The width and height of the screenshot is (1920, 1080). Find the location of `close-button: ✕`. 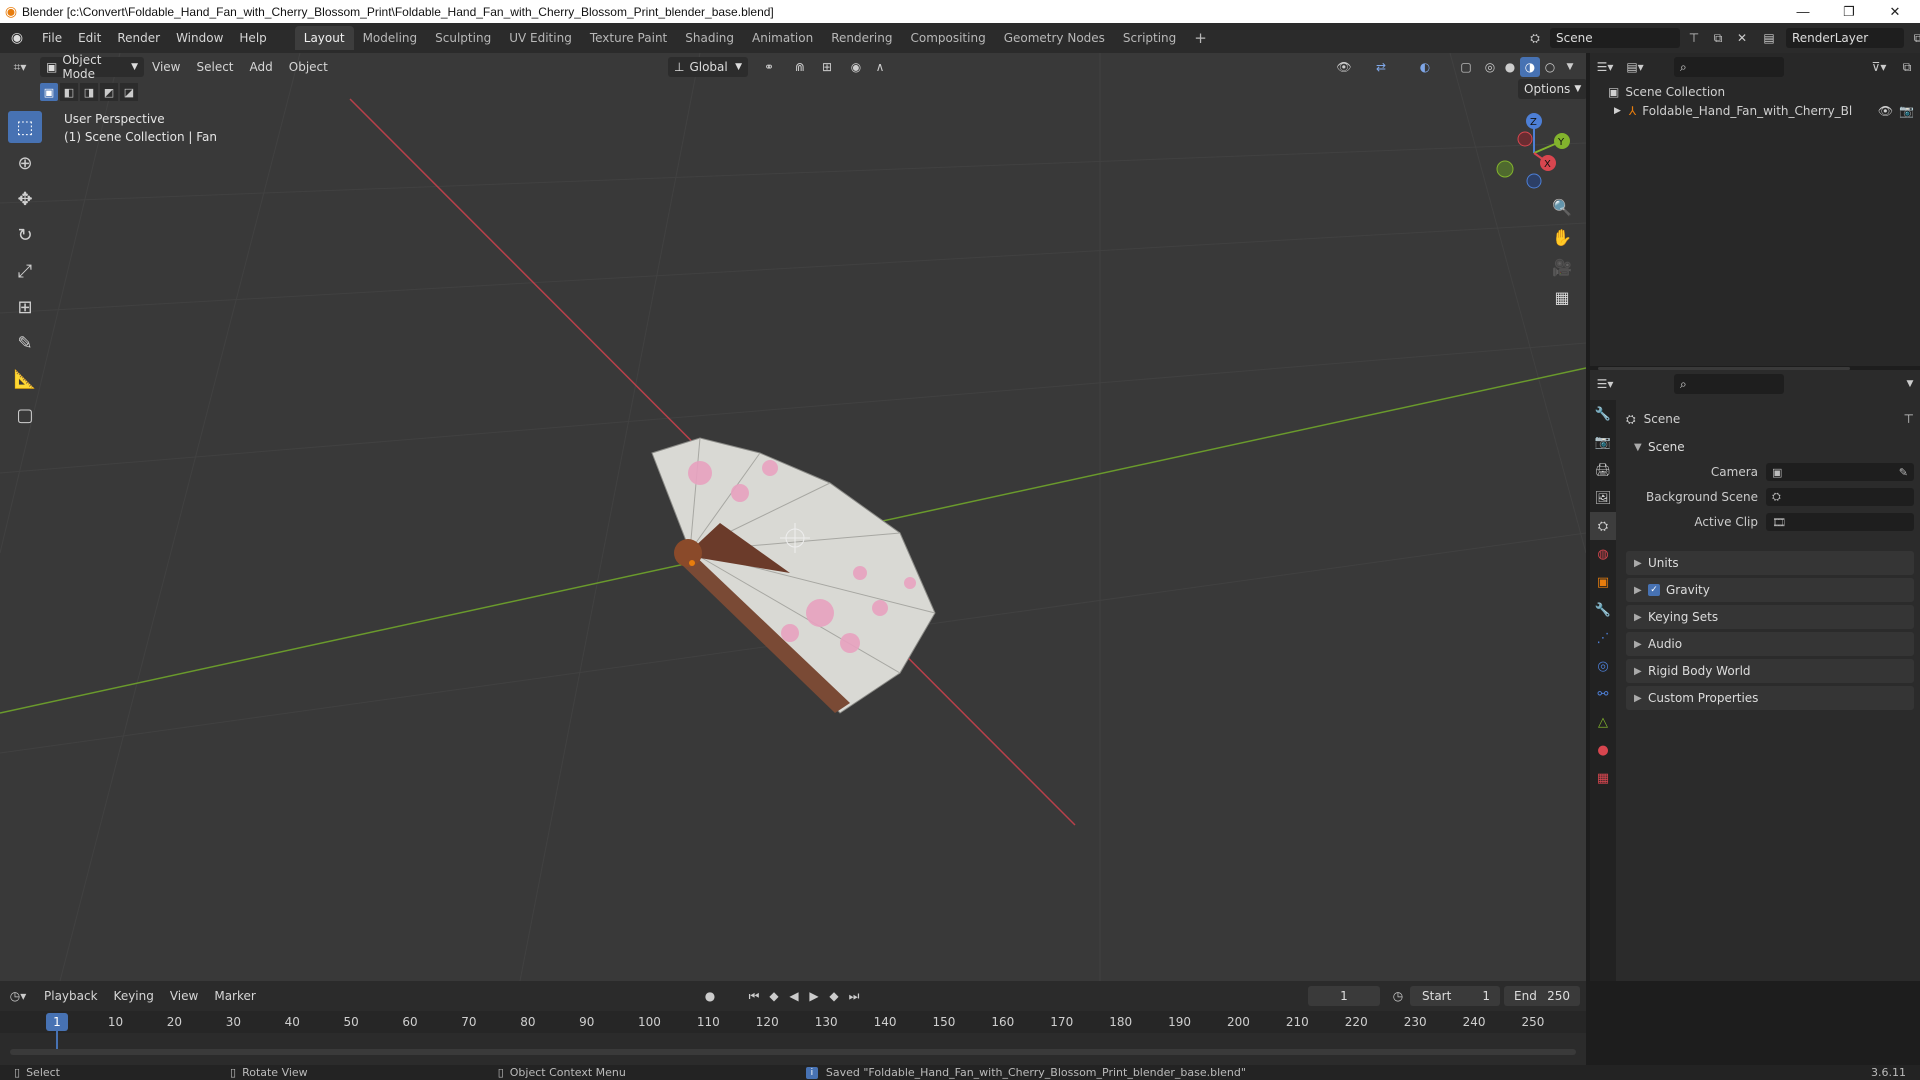

close-button: ✕ is located at coordinates (1895, 11).